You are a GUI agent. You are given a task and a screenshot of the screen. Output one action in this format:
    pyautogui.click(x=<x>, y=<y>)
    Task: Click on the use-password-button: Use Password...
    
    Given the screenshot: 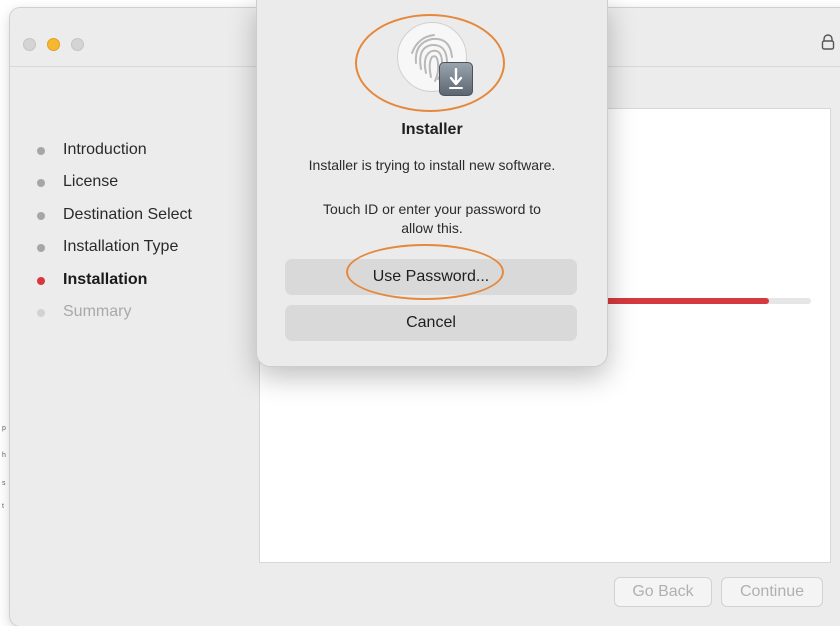 What is the action you would take?
    pyautogui.click(x=431, y=277)
    